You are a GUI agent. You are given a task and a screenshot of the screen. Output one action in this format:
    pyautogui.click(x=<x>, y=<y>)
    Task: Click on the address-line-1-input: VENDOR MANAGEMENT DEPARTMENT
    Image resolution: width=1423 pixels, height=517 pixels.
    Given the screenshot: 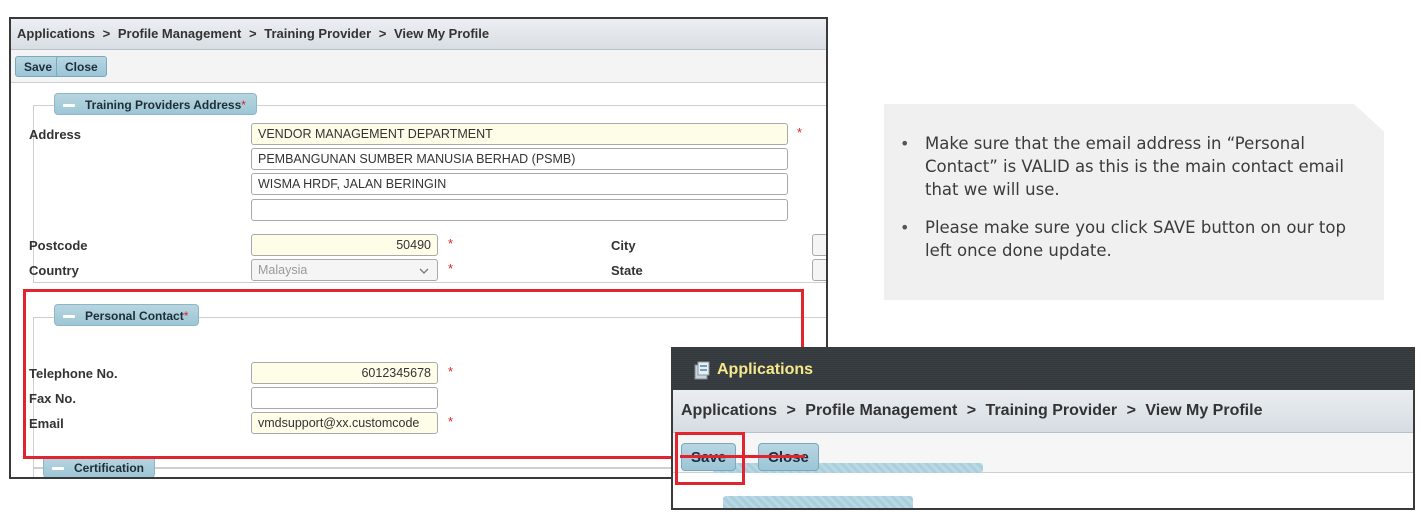 What is the action you would take?
    pyautogui.click(x=519, y=134)
    